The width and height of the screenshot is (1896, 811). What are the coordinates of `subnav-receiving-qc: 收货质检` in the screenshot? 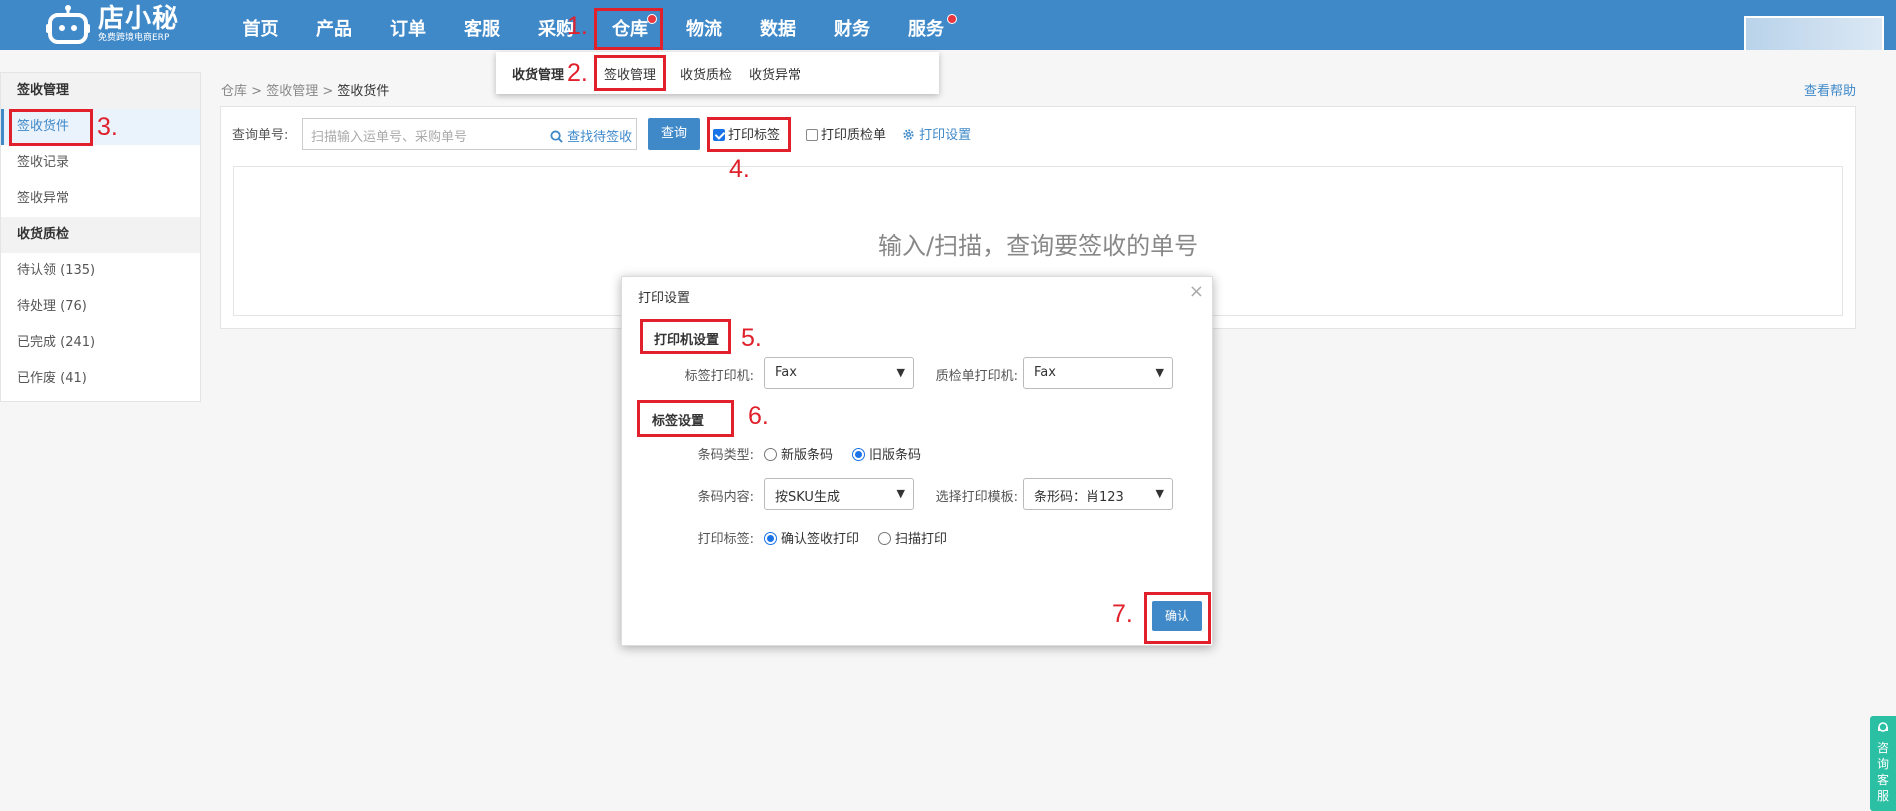 It's located at (706, 73).